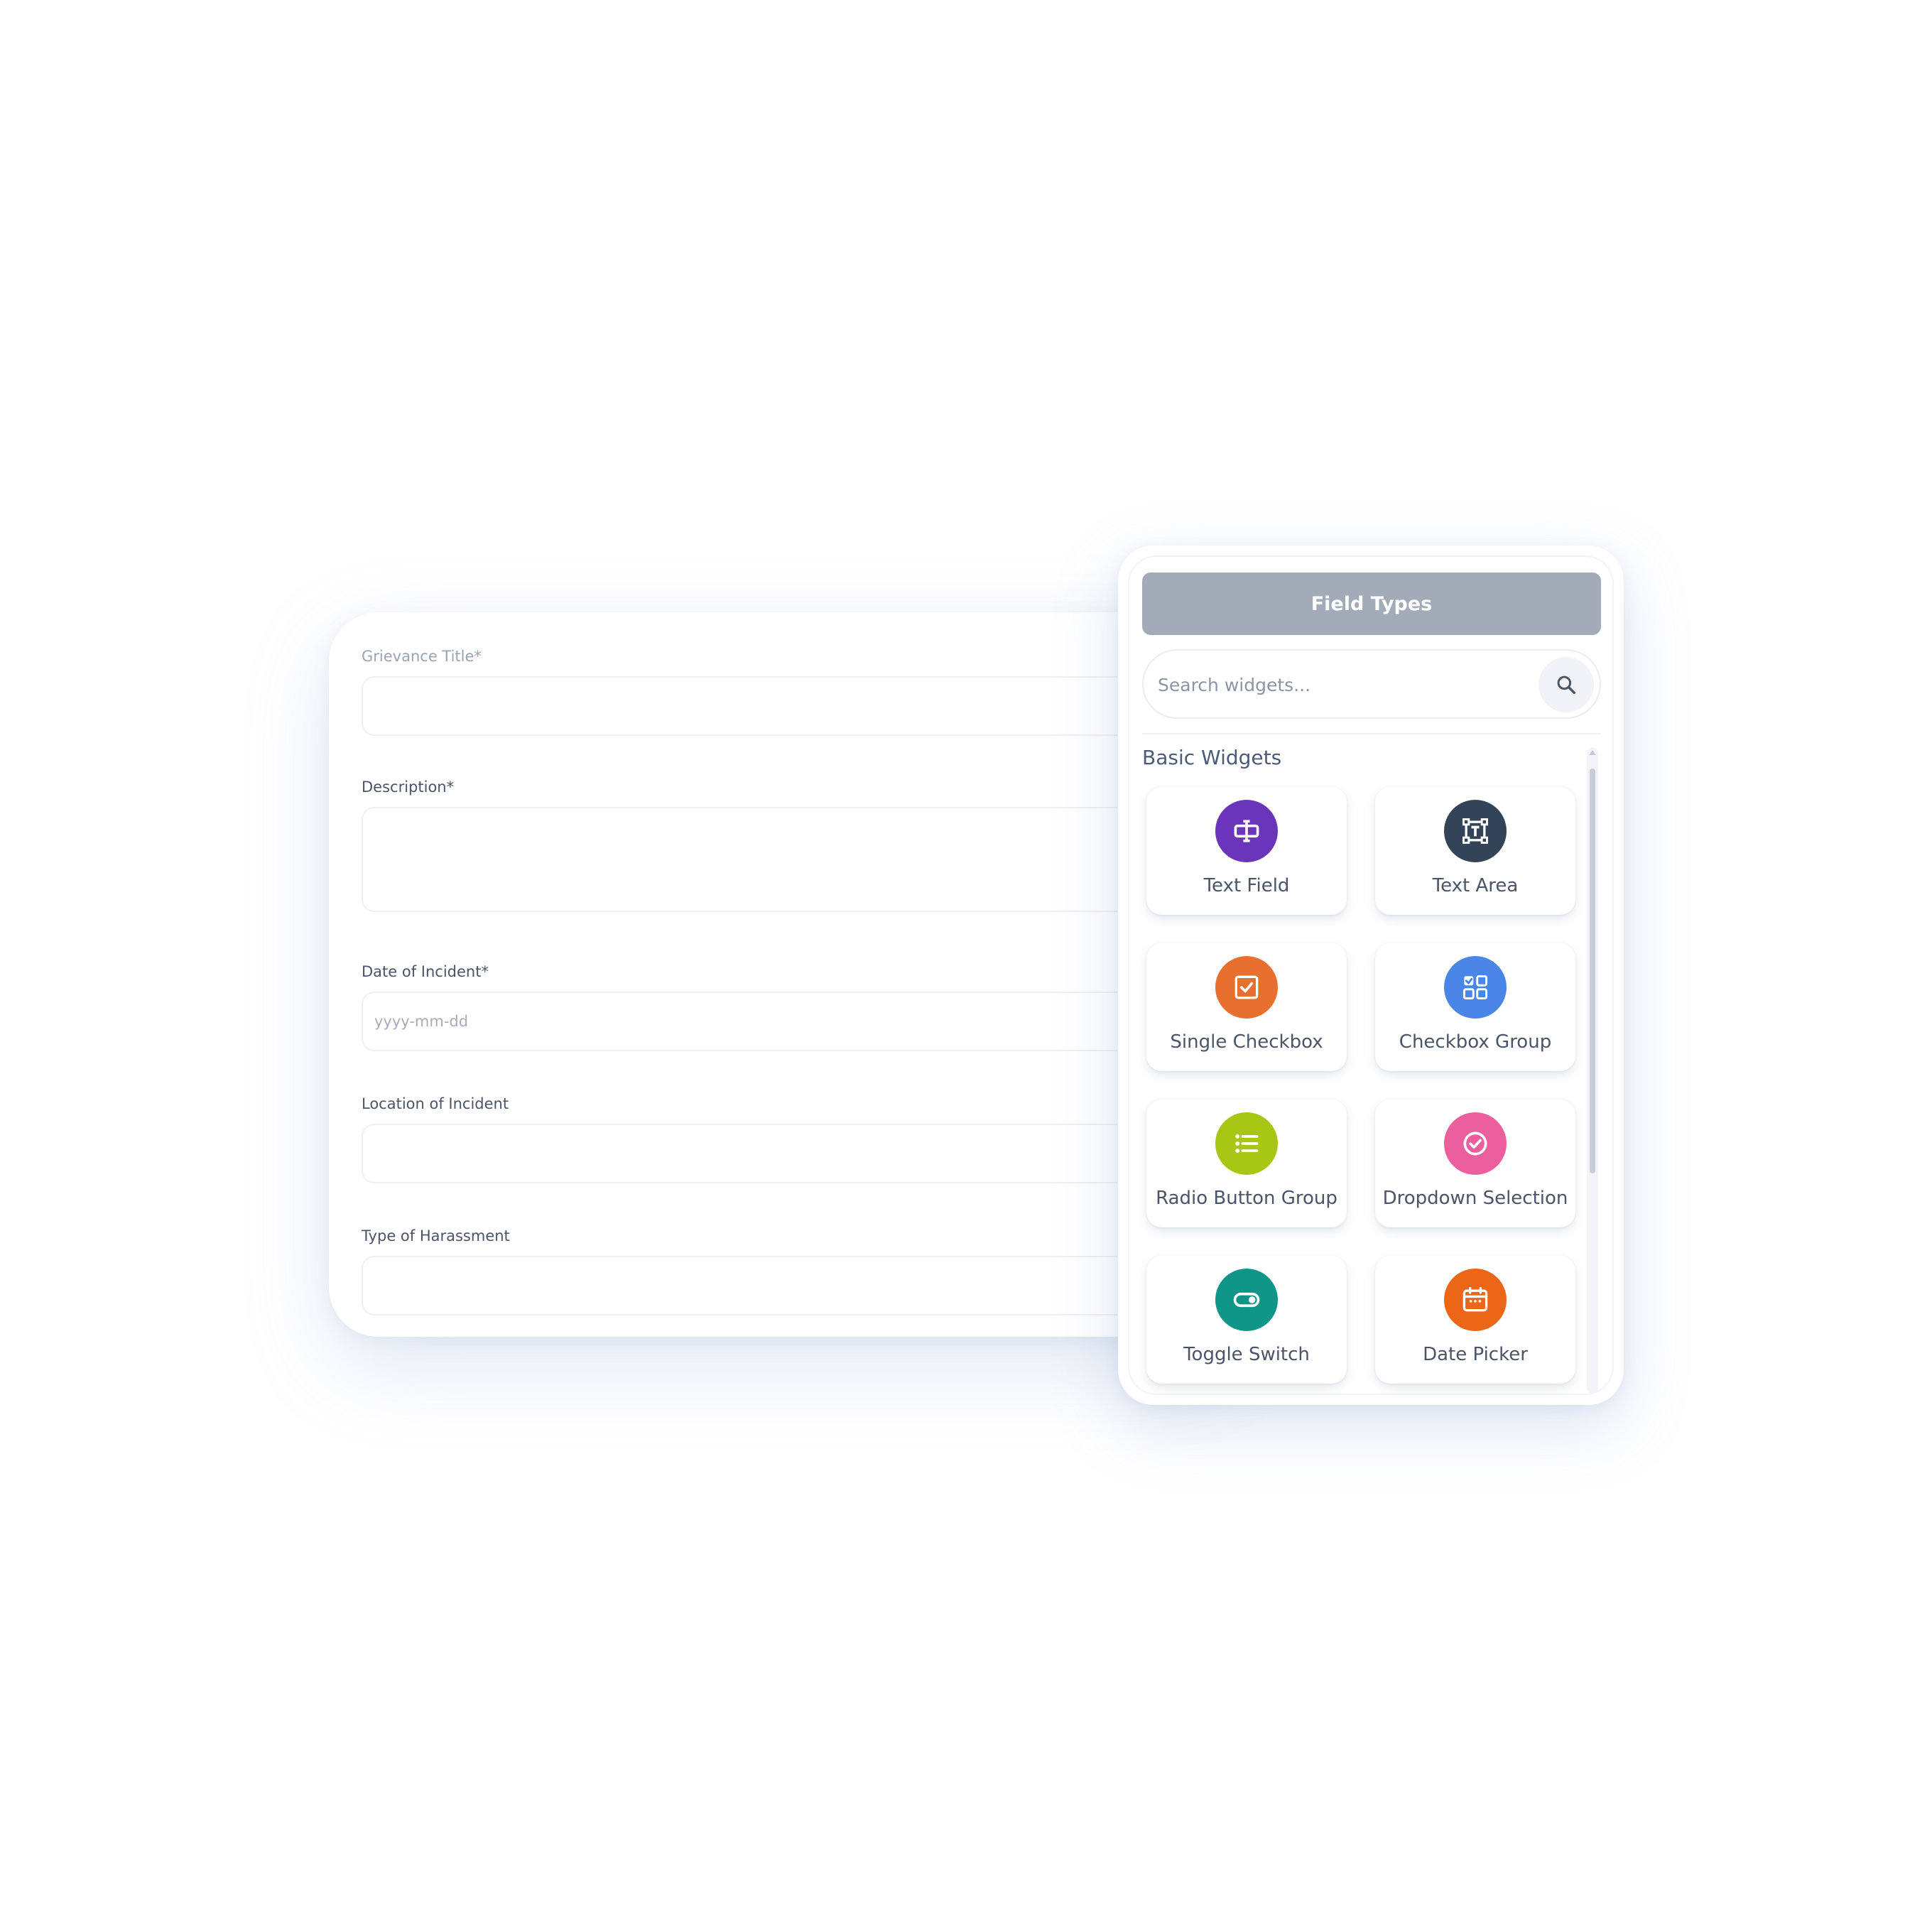 The image size is (1932, 1932). What do you see at coordinates (1335, 685) in the screenshot?
I see `search-input` at bounding box center [1335, 685].